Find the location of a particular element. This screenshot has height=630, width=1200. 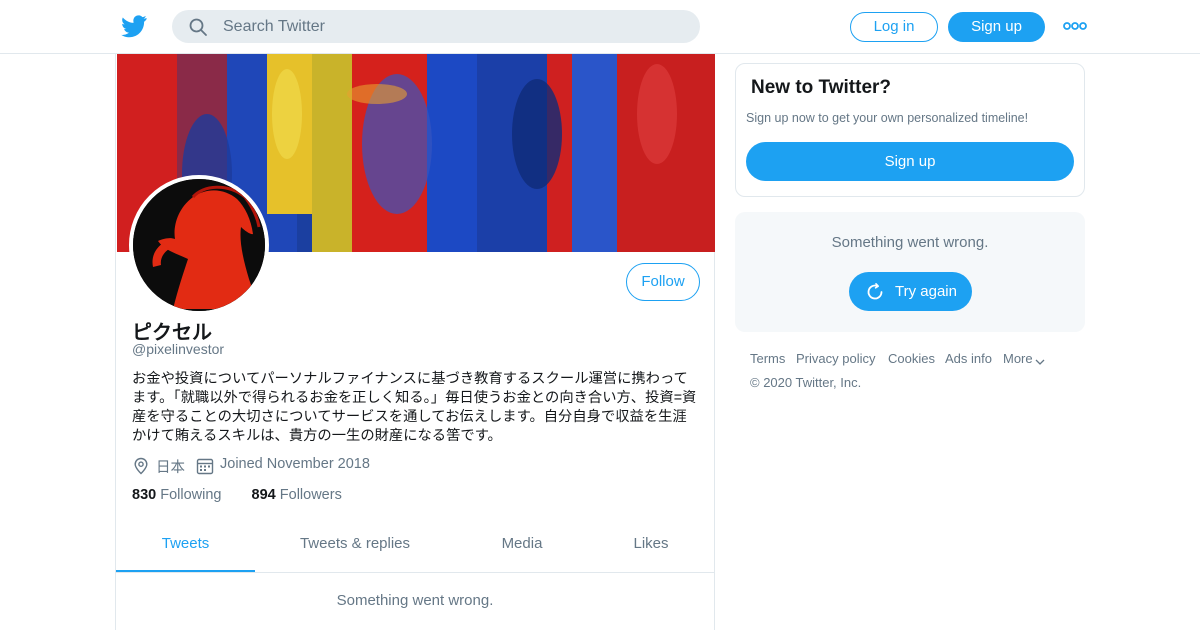

footer-link-more: More is located at coordinates (1018, 358).